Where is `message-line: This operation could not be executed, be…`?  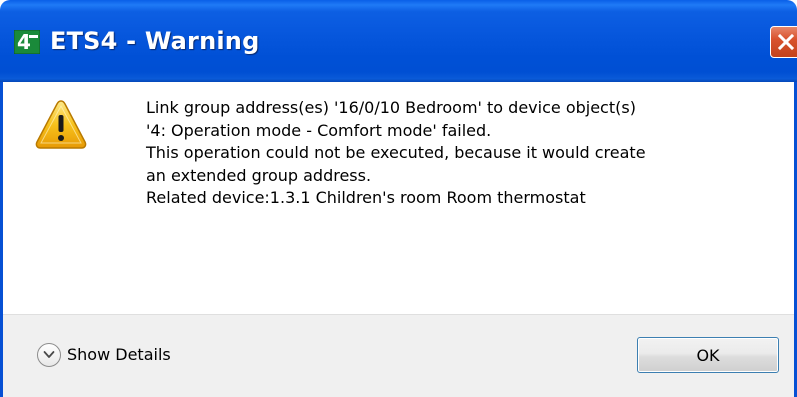
message-line: This operation could not be executed, be… is located at coordinates (396, 152).